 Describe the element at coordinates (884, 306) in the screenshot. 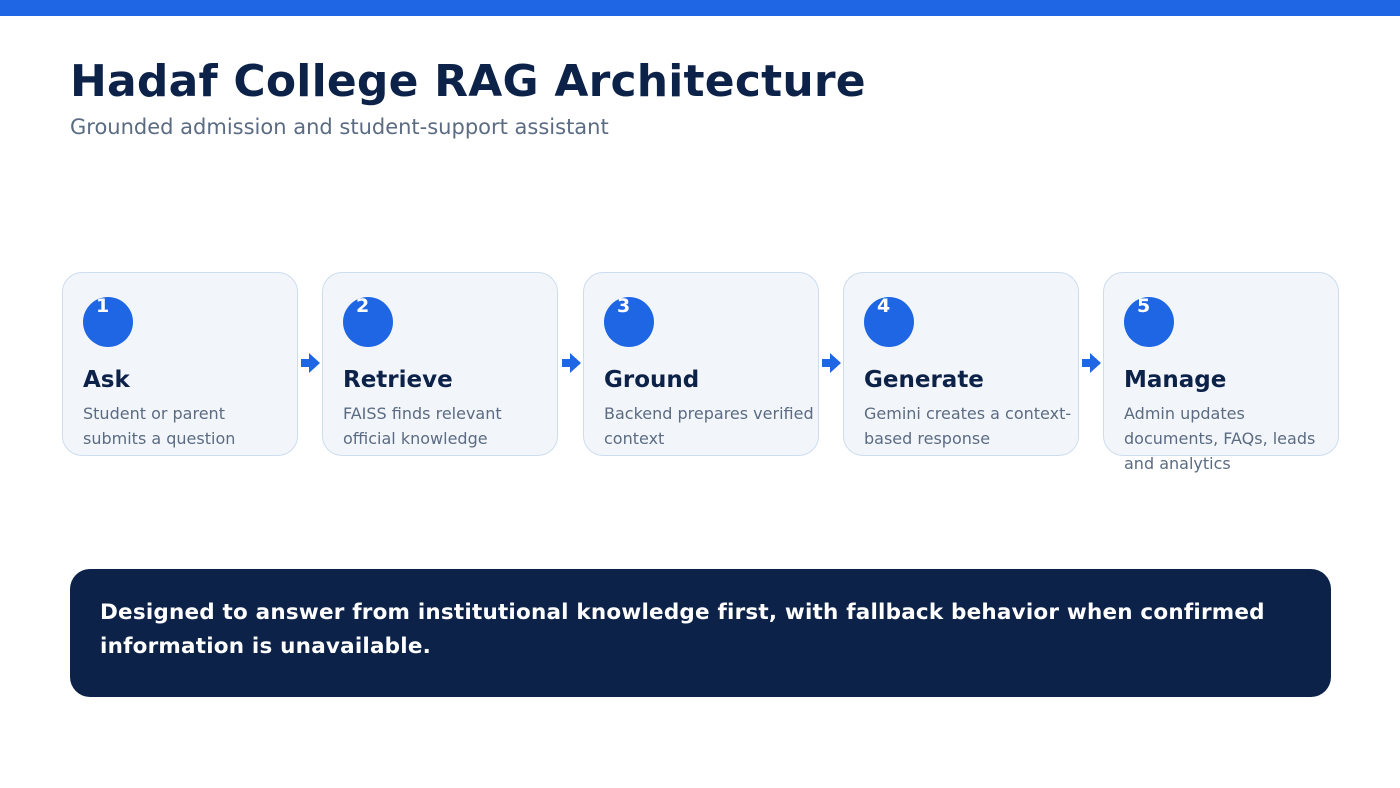

I see `step-number: 4` at that location.